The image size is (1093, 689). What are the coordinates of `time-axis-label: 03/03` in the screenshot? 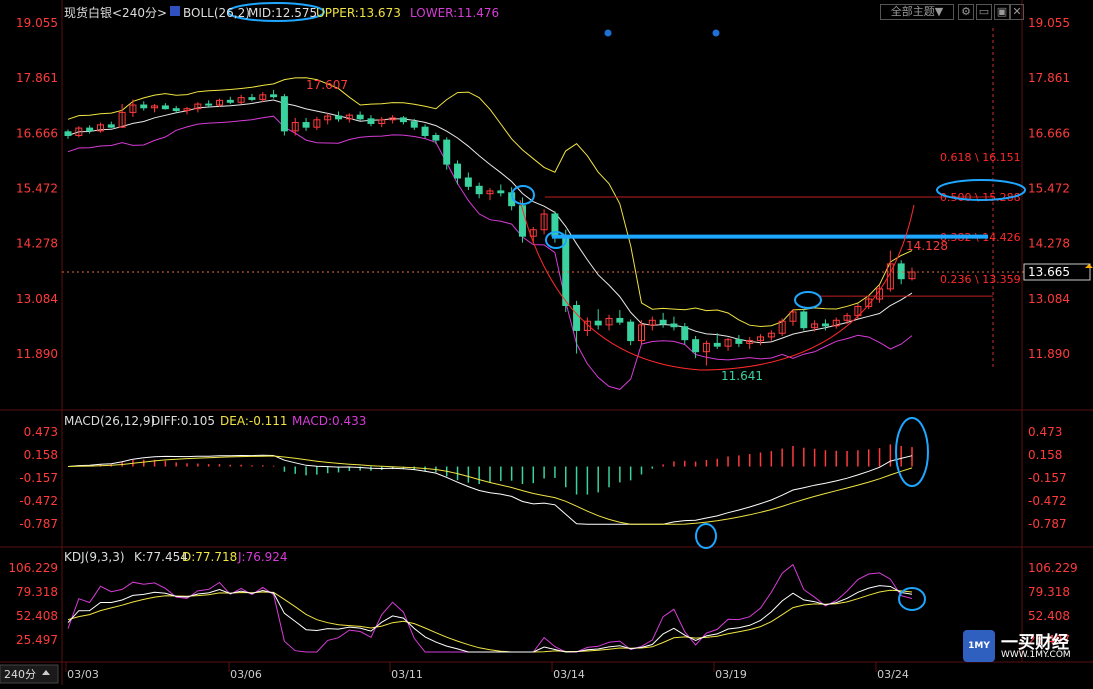 It's located at (83, 674).